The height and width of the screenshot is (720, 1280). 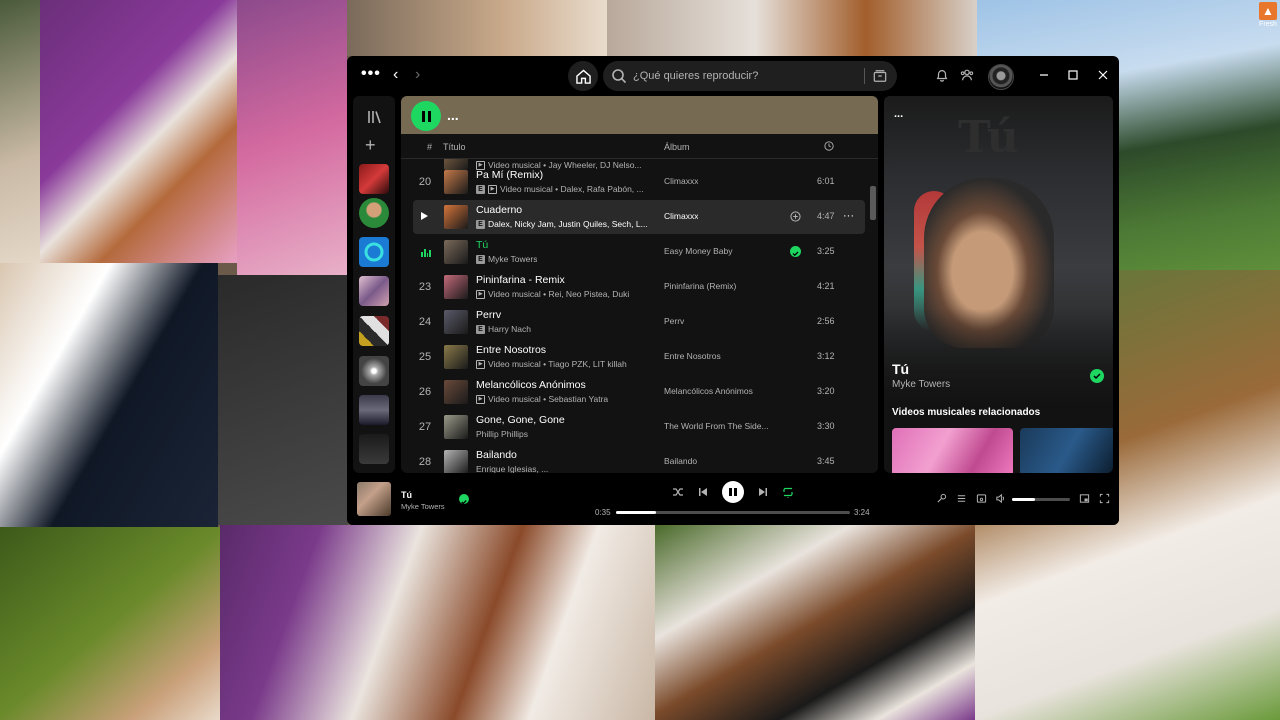 What do you see at coordinates (374, 213) in the screenshot?
I see `sidebar-artist-item` at bounding box center [374, 213].